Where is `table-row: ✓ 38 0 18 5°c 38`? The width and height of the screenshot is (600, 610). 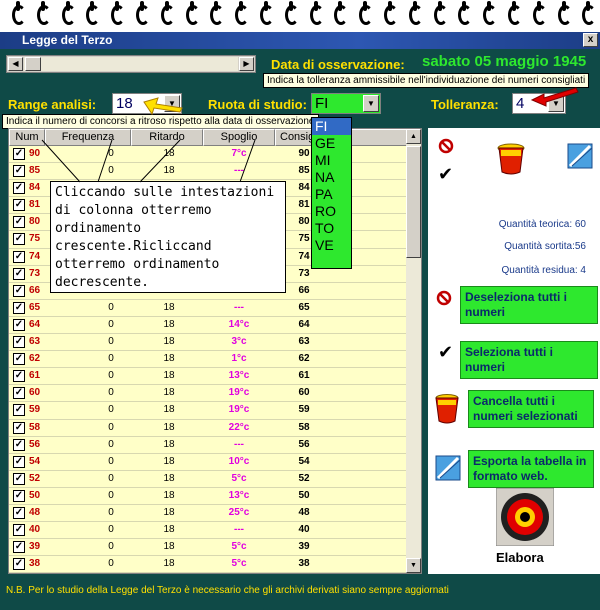
table-row: ✓ 38 0 18 5°c 38 is located at coordinates (208, 564).